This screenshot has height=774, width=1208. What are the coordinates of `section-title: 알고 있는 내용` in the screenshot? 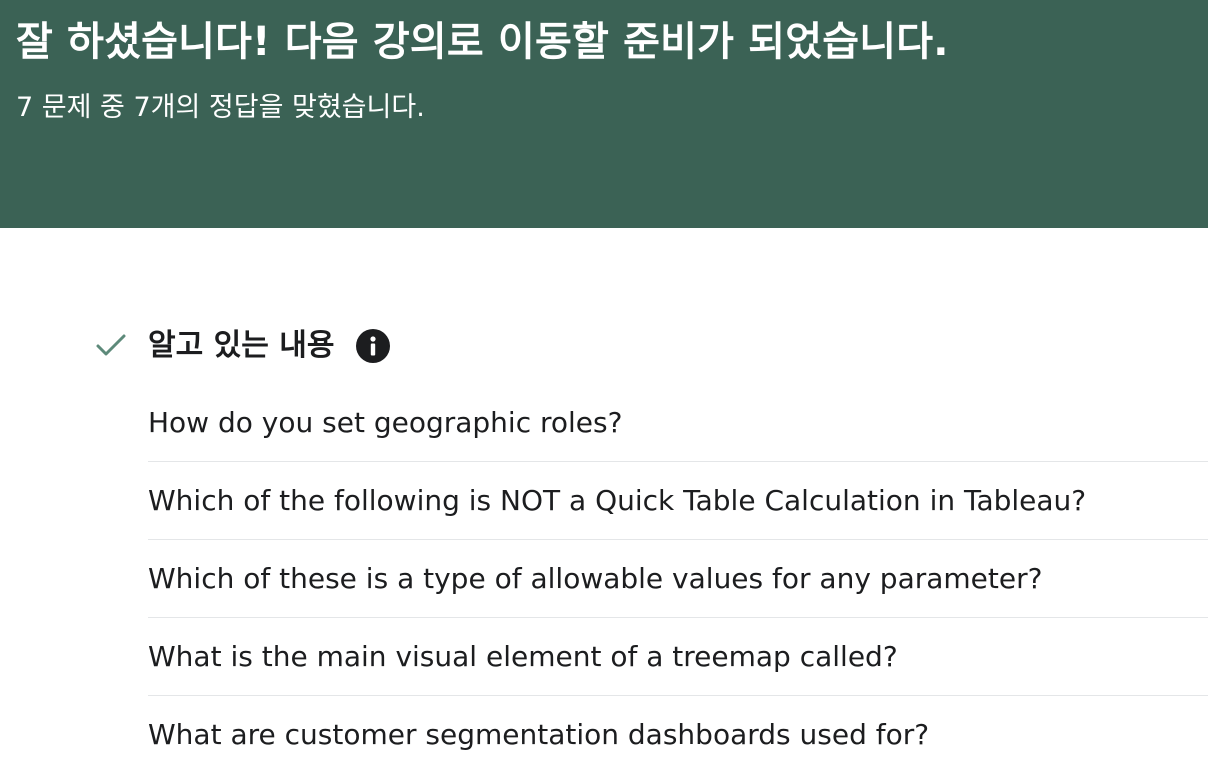 It's located at (241, 345).